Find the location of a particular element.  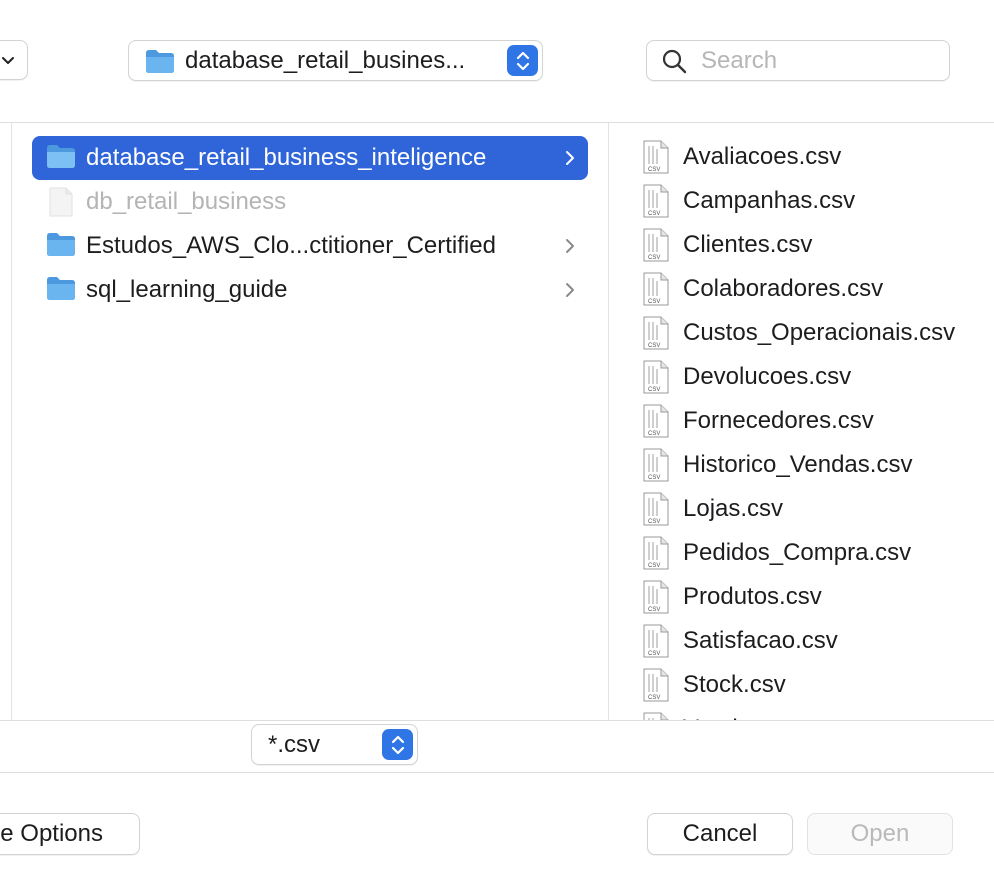

file-row: CSVVendas.csv is located at coordinates (724, 713).